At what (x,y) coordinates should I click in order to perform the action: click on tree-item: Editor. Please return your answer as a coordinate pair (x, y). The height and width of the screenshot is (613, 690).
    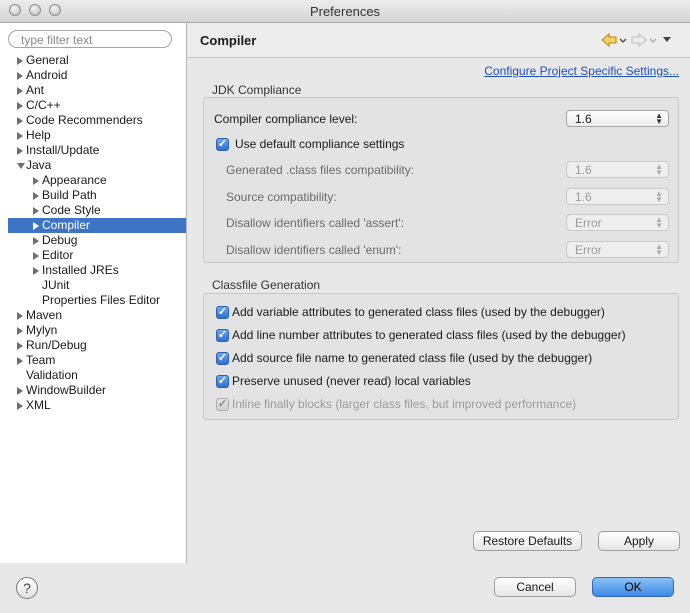
    Looking at the image, I should click on (93, 255).